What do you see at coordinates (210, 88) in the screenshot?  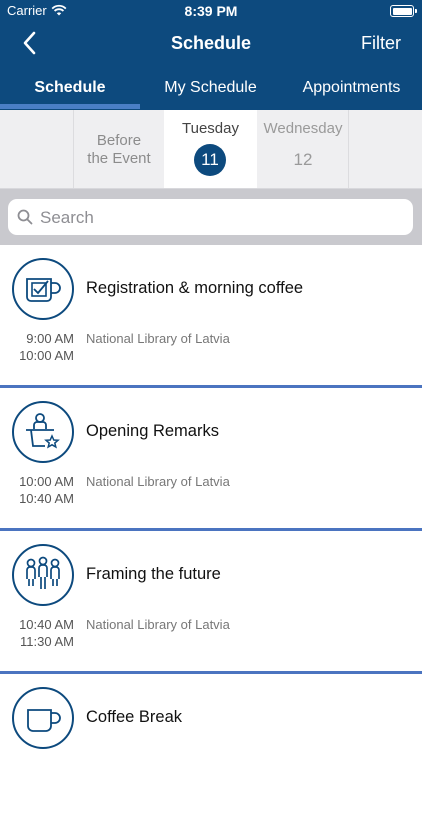 I see `tab-my-schedule: My Schedule` at bounding box center [210, 88].